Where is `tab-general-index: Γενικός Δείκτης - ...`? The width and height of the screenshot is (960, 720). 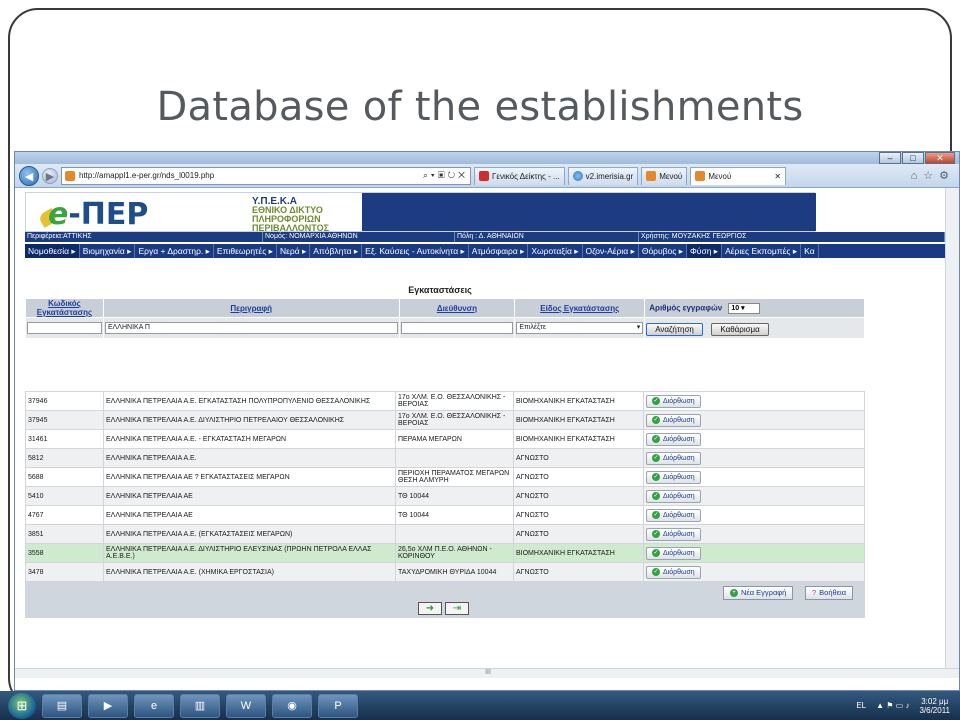 tab-general-index: Γενικός Δείκτης - ... is located at coordinates (519, 175).